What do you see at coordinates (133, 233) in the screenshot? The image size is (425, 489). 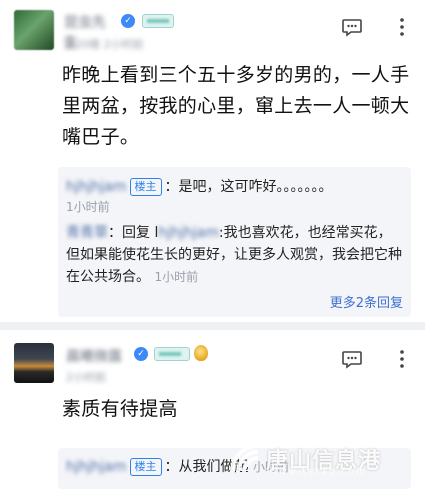 I see `reply-prefix: ：回复 l` at bounding box center [133, 233].